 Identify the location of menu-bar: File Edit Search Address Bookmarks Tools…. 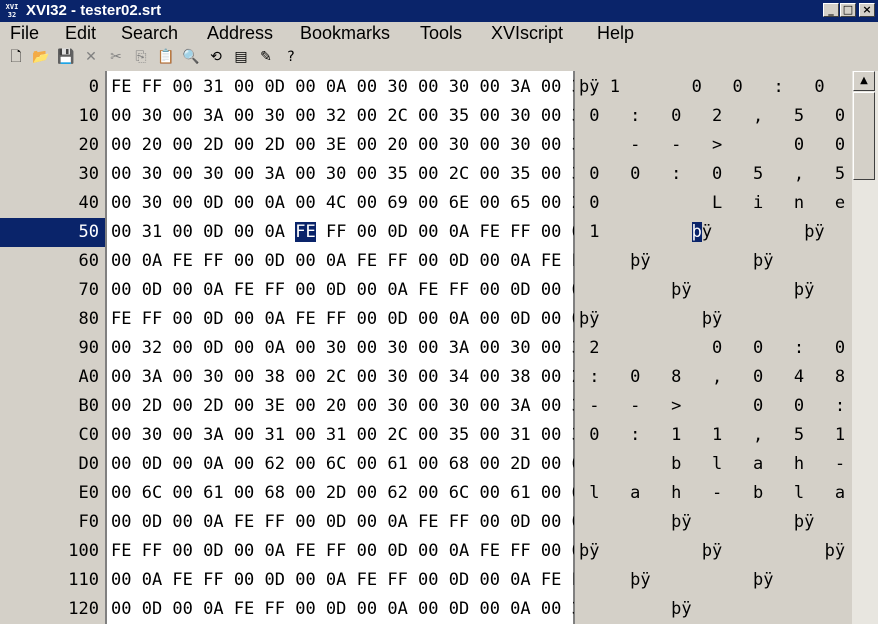
(439, 33).